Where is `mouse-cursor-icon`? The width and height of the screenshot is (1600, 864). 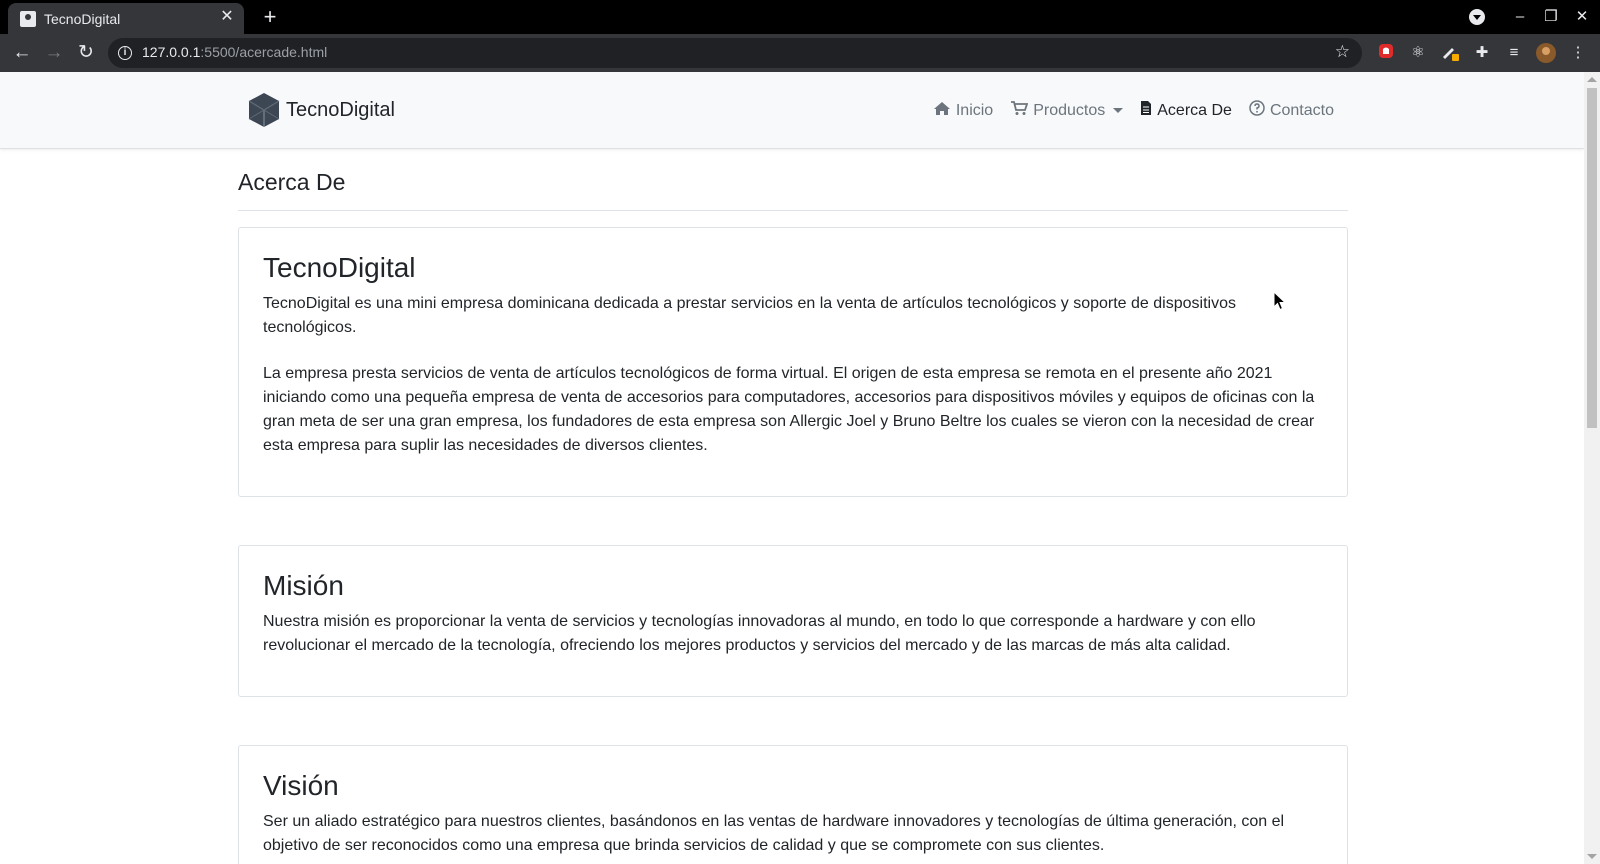 mouse-cursor-icon is located at coordinates (1280, 301).